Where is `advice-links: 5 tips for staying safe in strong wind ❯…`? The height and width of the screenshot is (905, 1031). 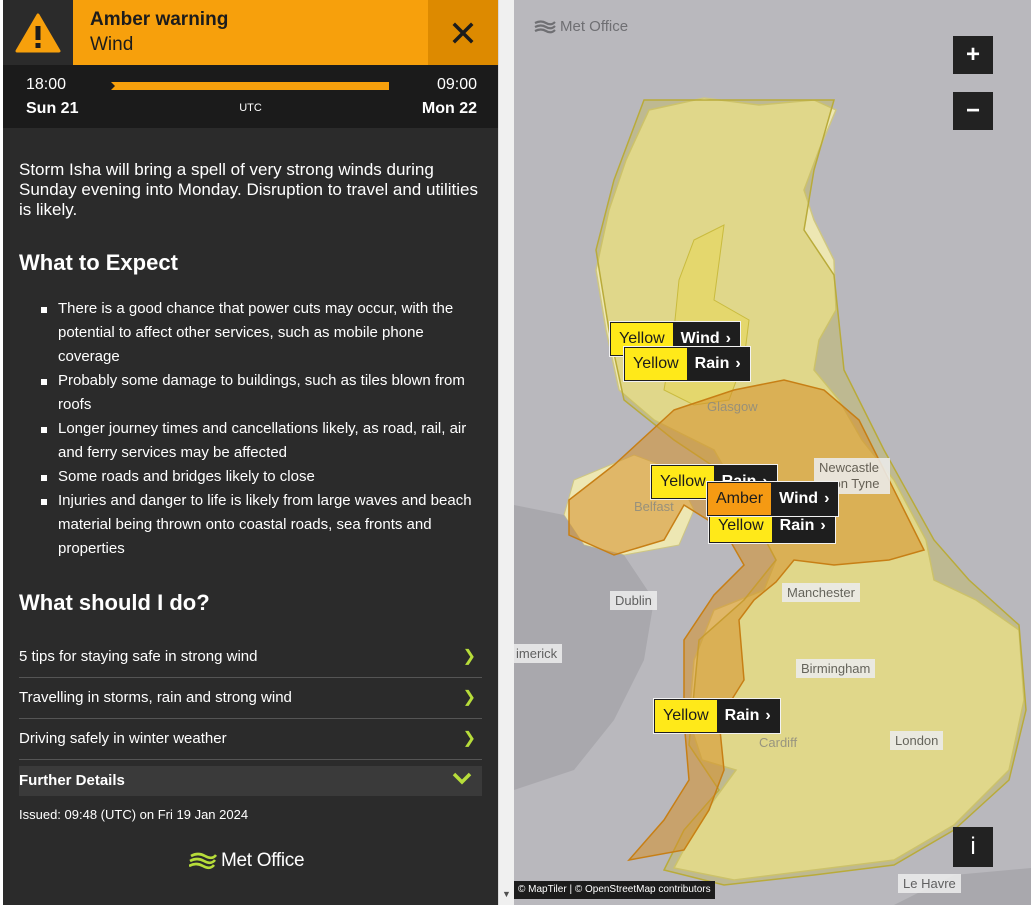
advice-links: 5 tips for staying safe in strong wind ❯… is located at coordinates (250, 716).